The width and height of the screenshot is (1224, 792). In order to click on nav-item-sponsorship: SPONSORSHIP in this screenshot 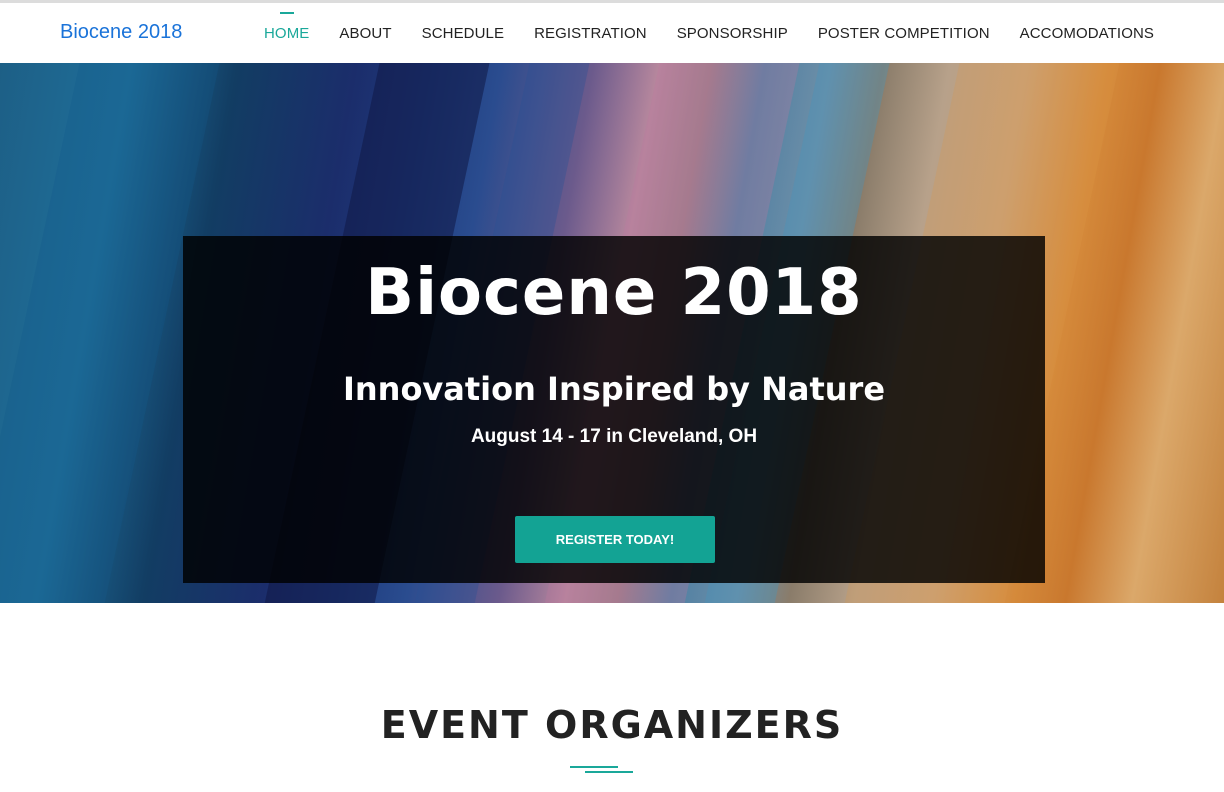, I will do `click(732, 33)`.